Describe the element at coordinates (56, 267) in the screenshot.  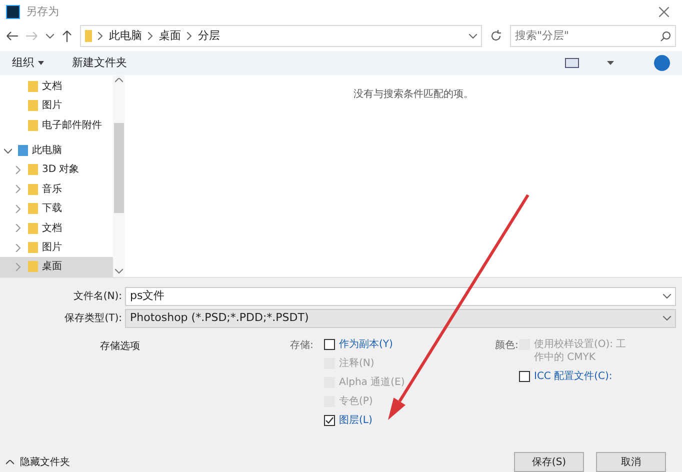
I see `sidebar-item: 桌面` at that location.